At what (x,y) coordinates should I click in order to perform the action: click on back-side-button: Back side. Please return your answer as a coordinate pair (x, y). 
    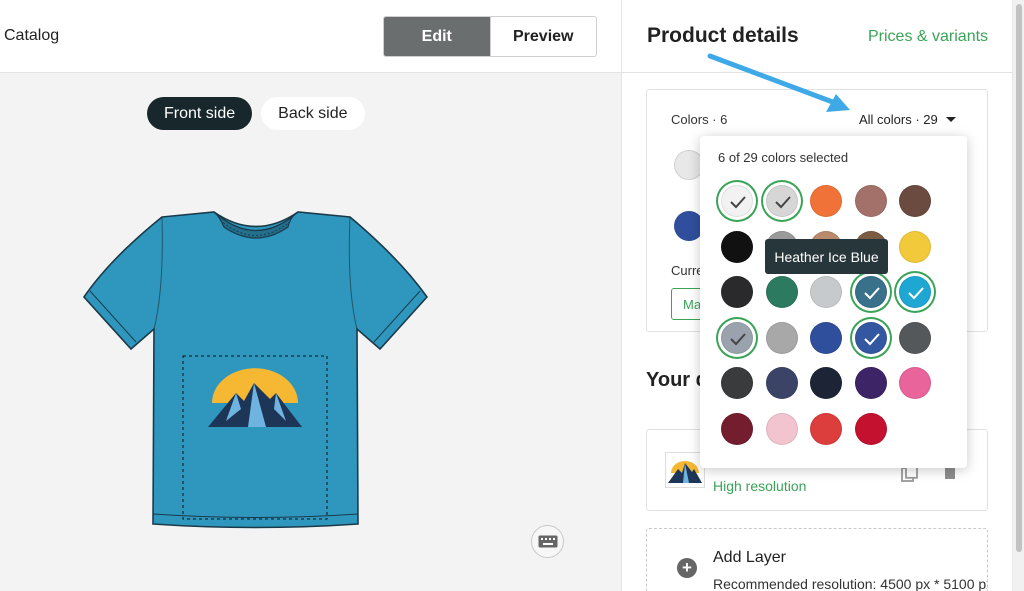
    Looking at the image, I should click on (313, 113).